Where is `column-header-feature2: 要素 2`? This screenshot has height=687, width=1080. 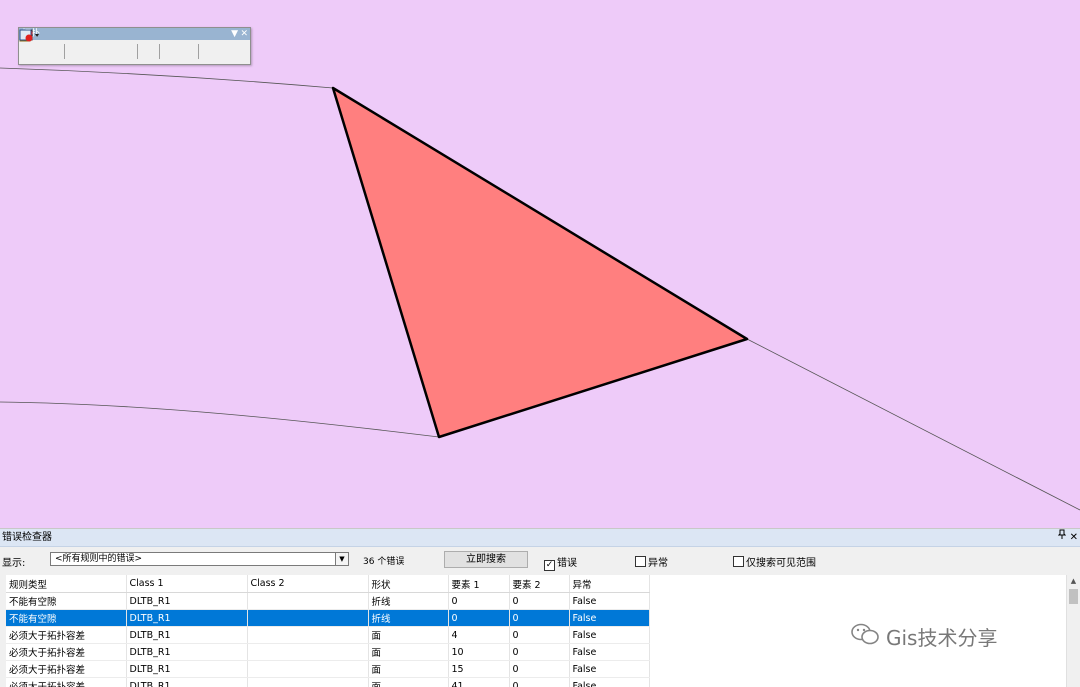
column-header-feature2: 要素 2 is located at coordinates (539, 584).